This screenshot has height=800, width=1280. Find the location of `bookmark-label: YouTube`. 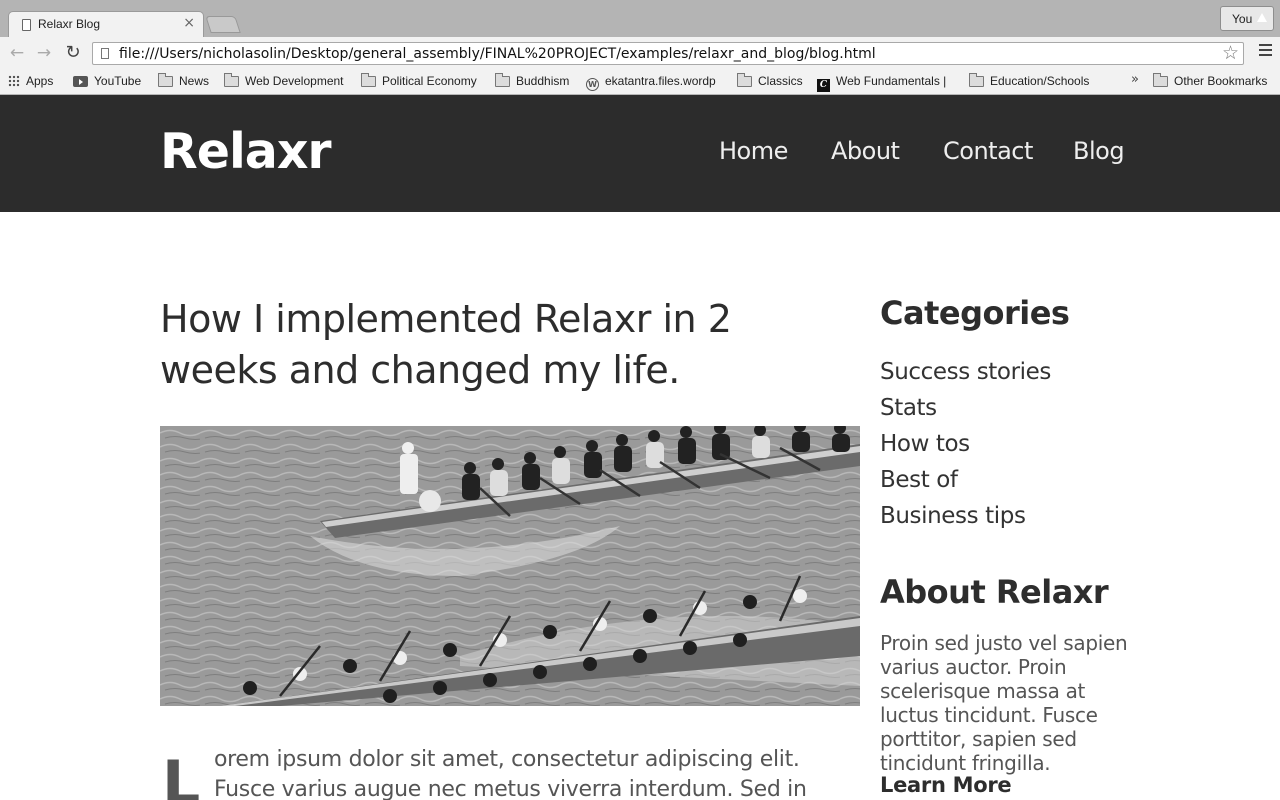

bookmark-label: YouTube is located at coordinates (118, 81).